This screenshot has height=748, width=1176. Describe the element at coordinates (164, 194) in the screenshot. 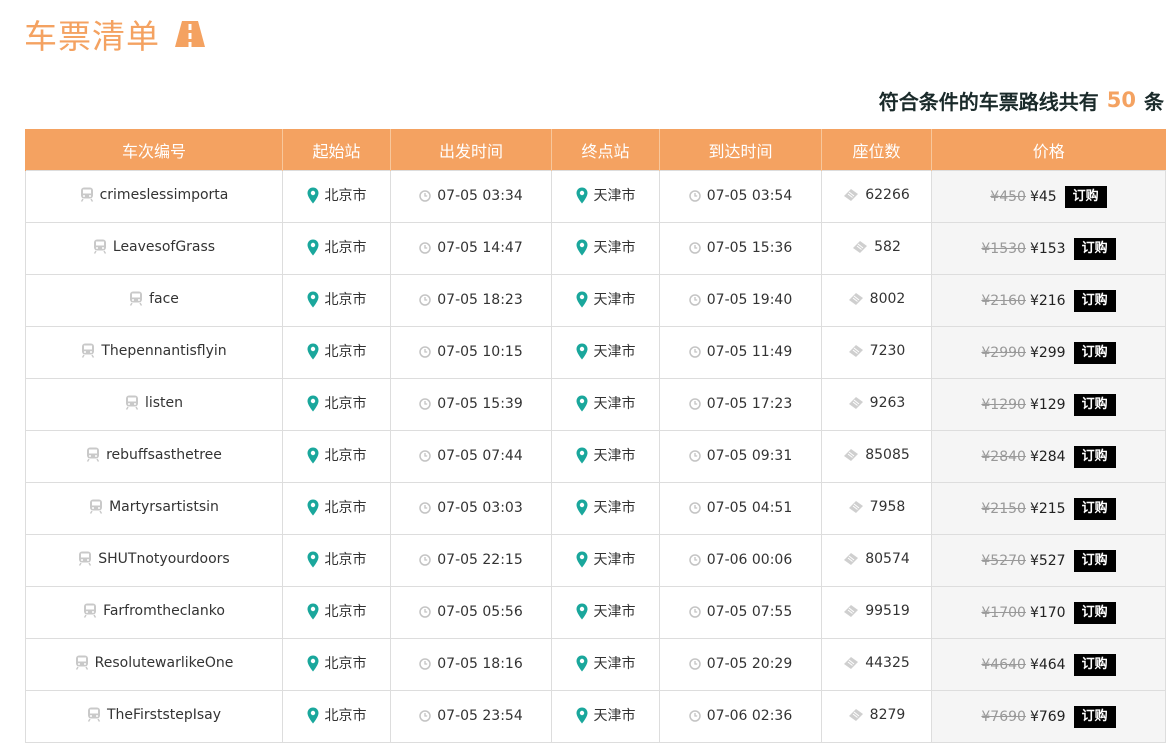

I see `train-number-text: crimeslessimporta` at that location.